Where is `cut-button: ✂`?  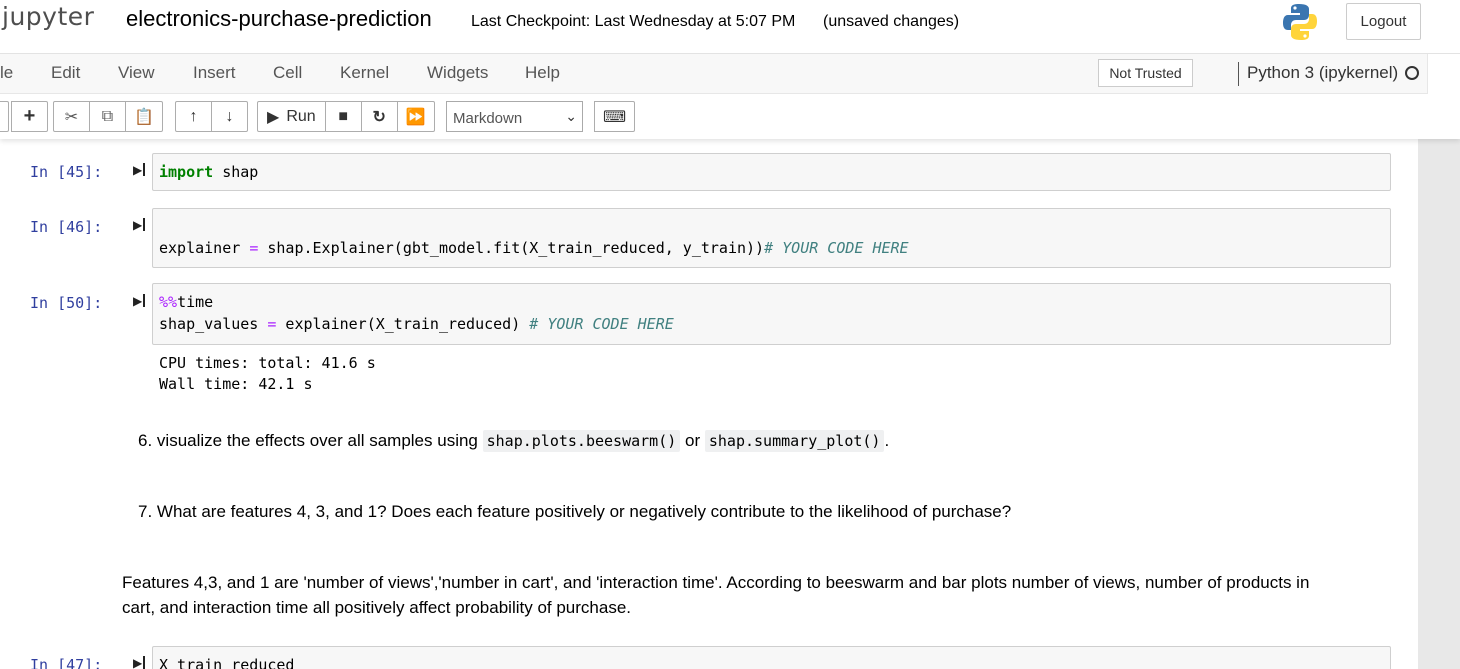 cut-button: ✂ is located at coordinates (71, 116).